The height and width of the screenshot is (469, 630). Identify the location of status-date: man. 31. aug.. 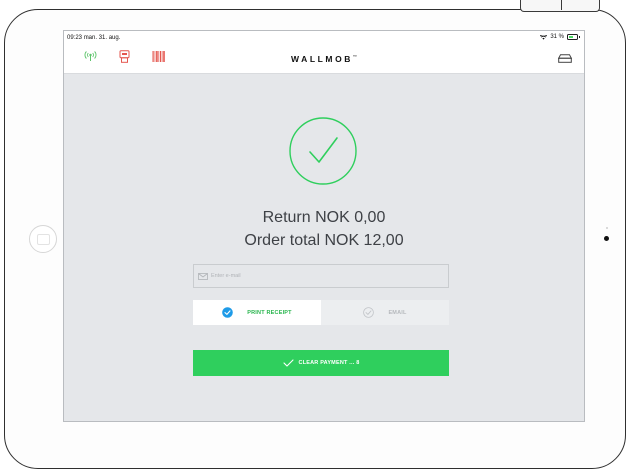
(102, 38).